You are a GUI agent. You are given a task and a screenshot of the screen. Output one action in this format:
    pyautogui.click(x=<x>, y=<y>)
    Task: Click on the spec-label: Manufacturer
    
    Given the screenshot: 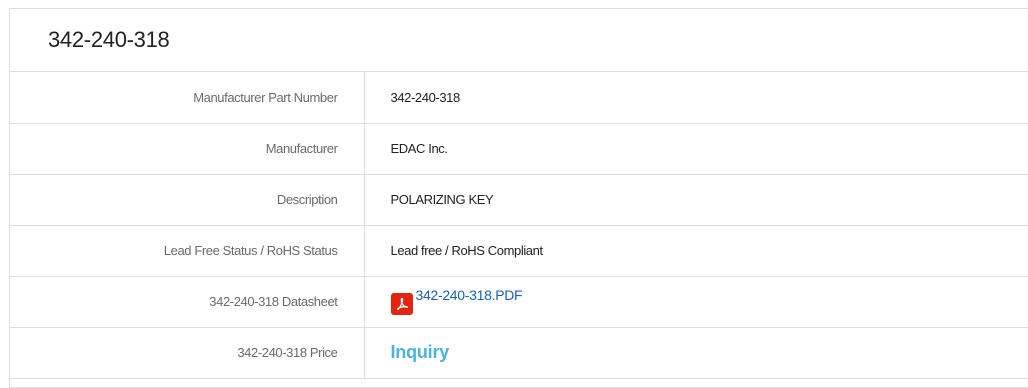 What is the action you would take?
    pyautogui.click(x=187, y=149)
    